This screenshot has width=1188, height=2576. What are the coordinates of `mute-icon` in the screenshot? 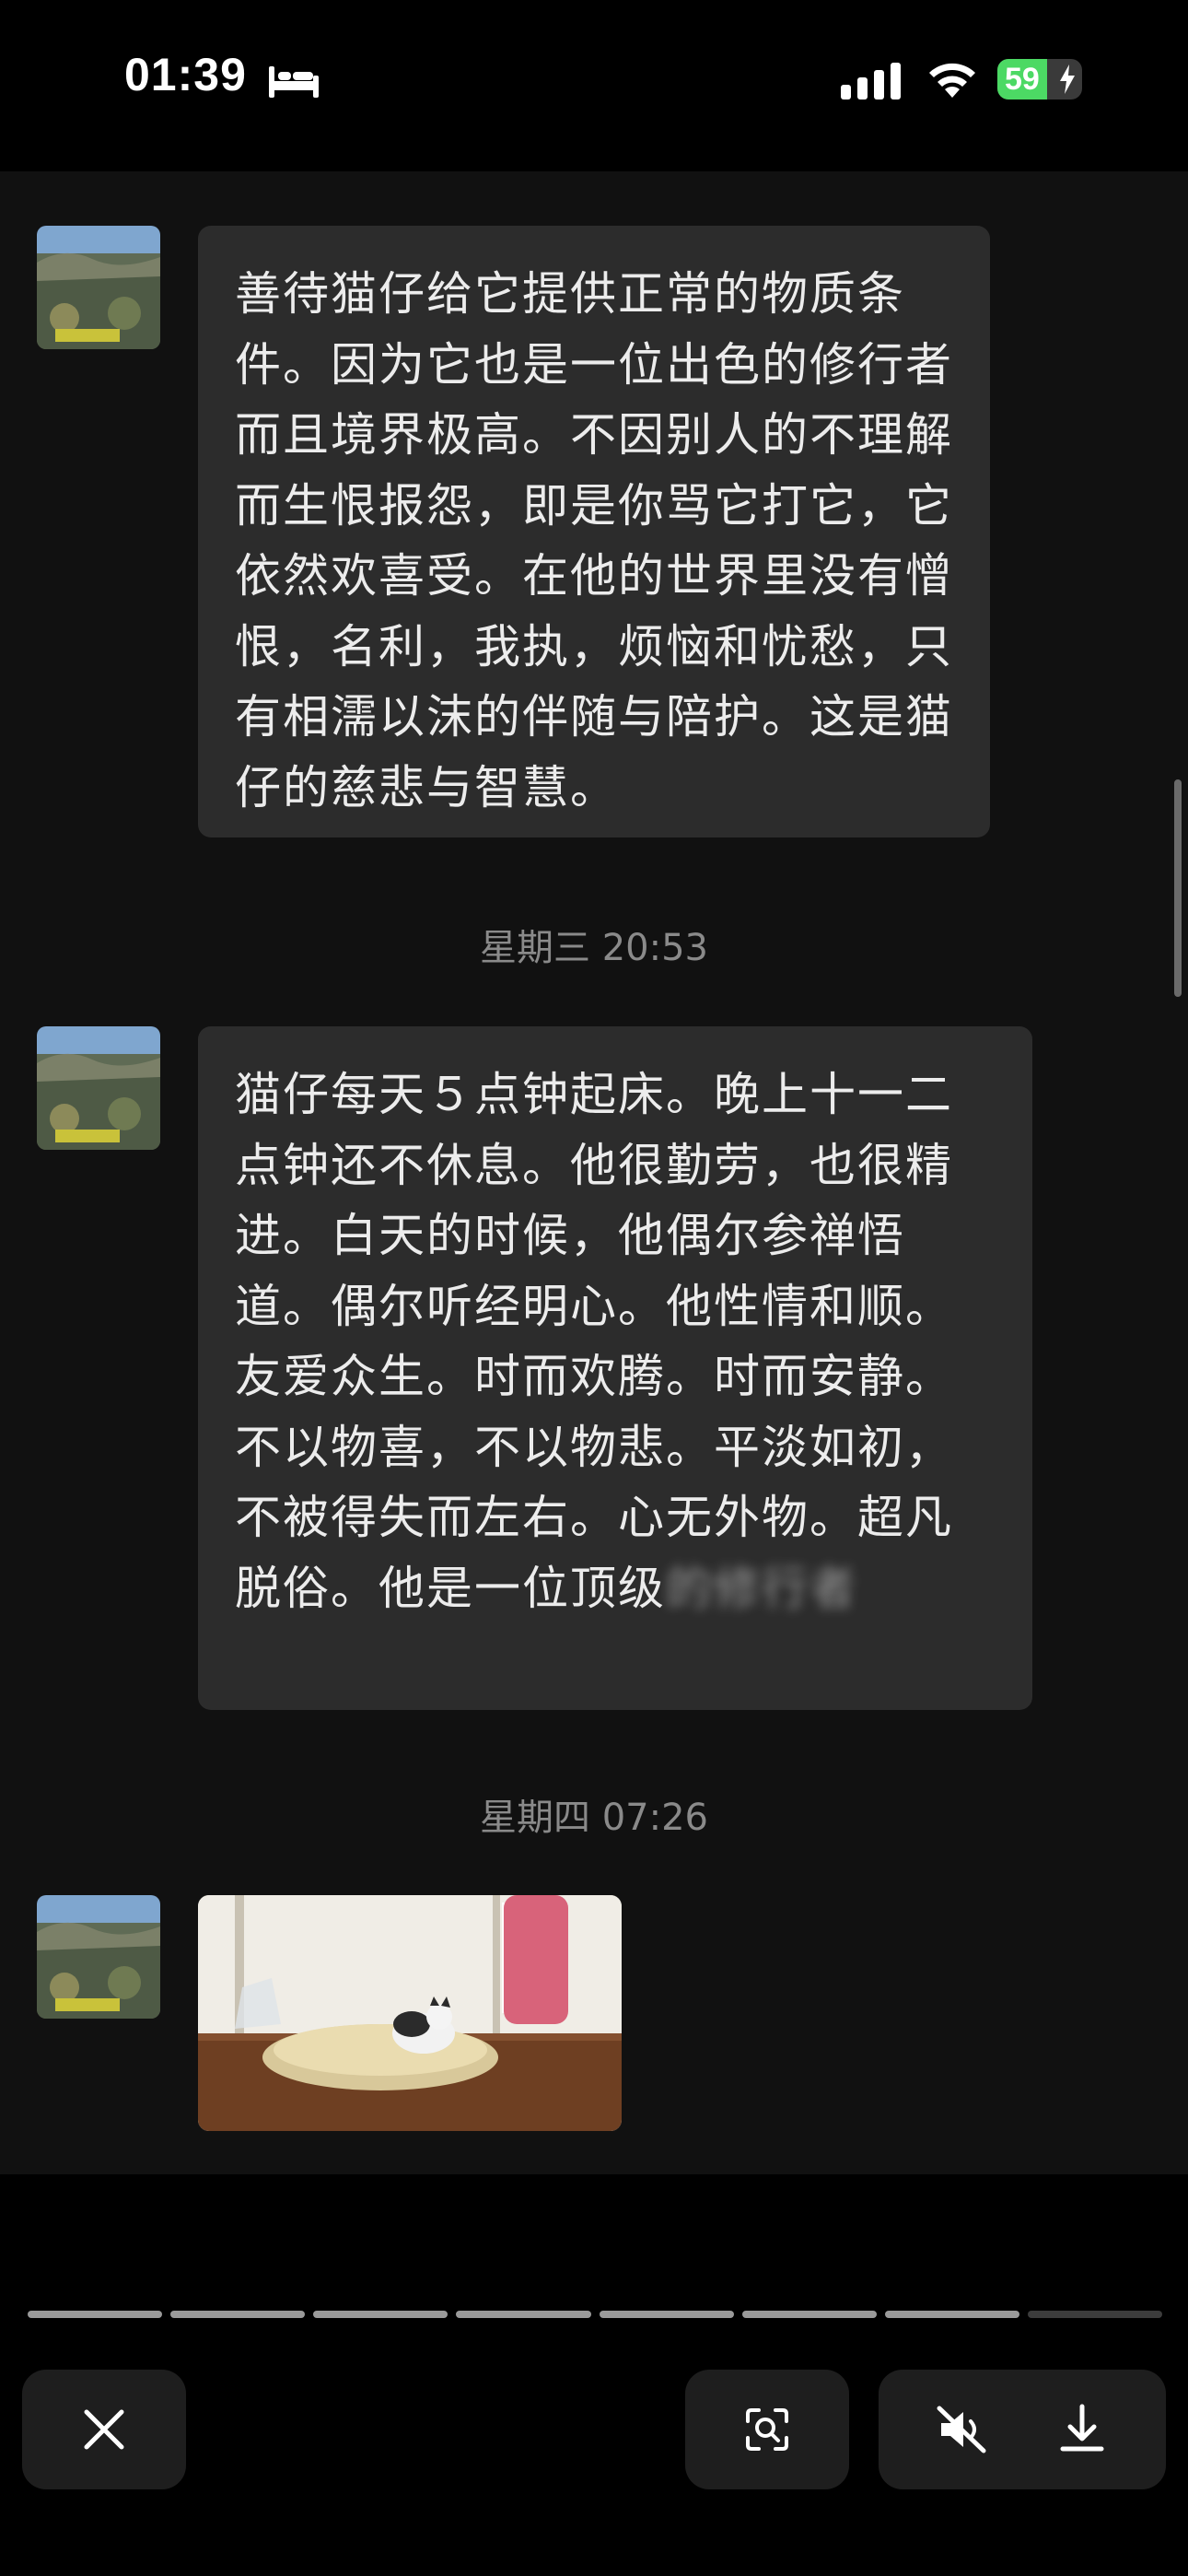 It's located at (961, 2429).